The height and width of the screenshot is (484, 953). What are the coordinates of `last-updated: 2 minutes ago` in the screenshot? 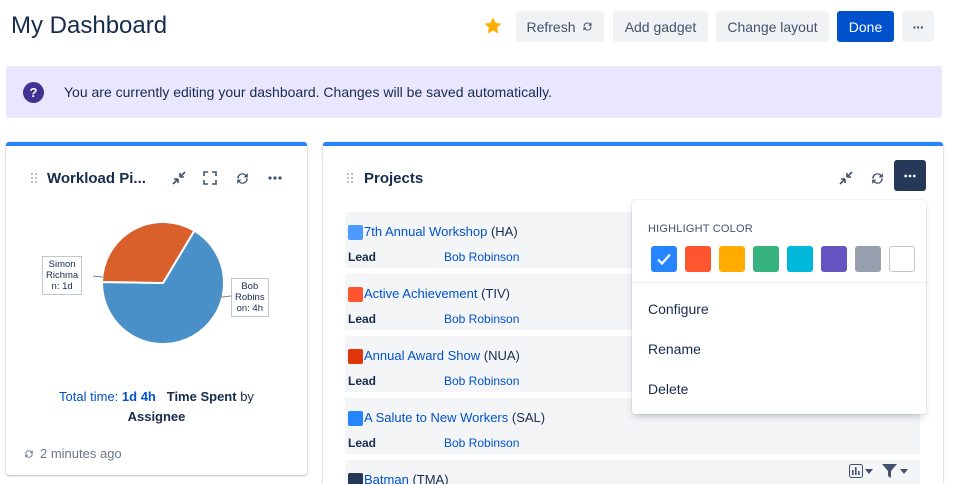 It's located at (72, 453).